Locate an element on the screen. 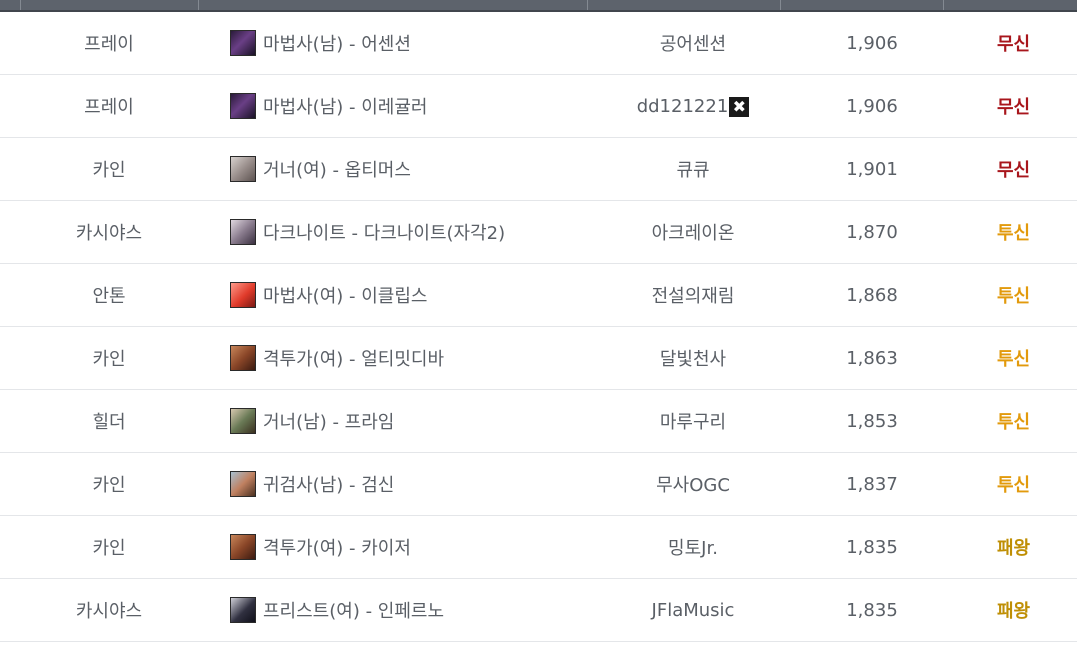 This screenshot has height=647, width=1077. table-row: 프레이 마법사(남) - 어센션 공어센션 1,906 무신 is located at coordinates (538, 43).